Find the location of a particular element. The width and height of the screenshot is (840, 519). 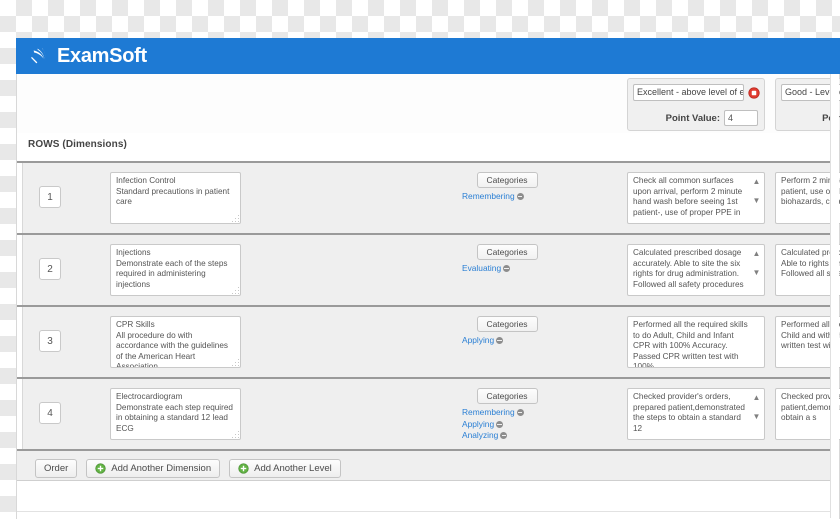

level-1-name-row: Excellent - above level of expe is located at coordinates (696, 90).